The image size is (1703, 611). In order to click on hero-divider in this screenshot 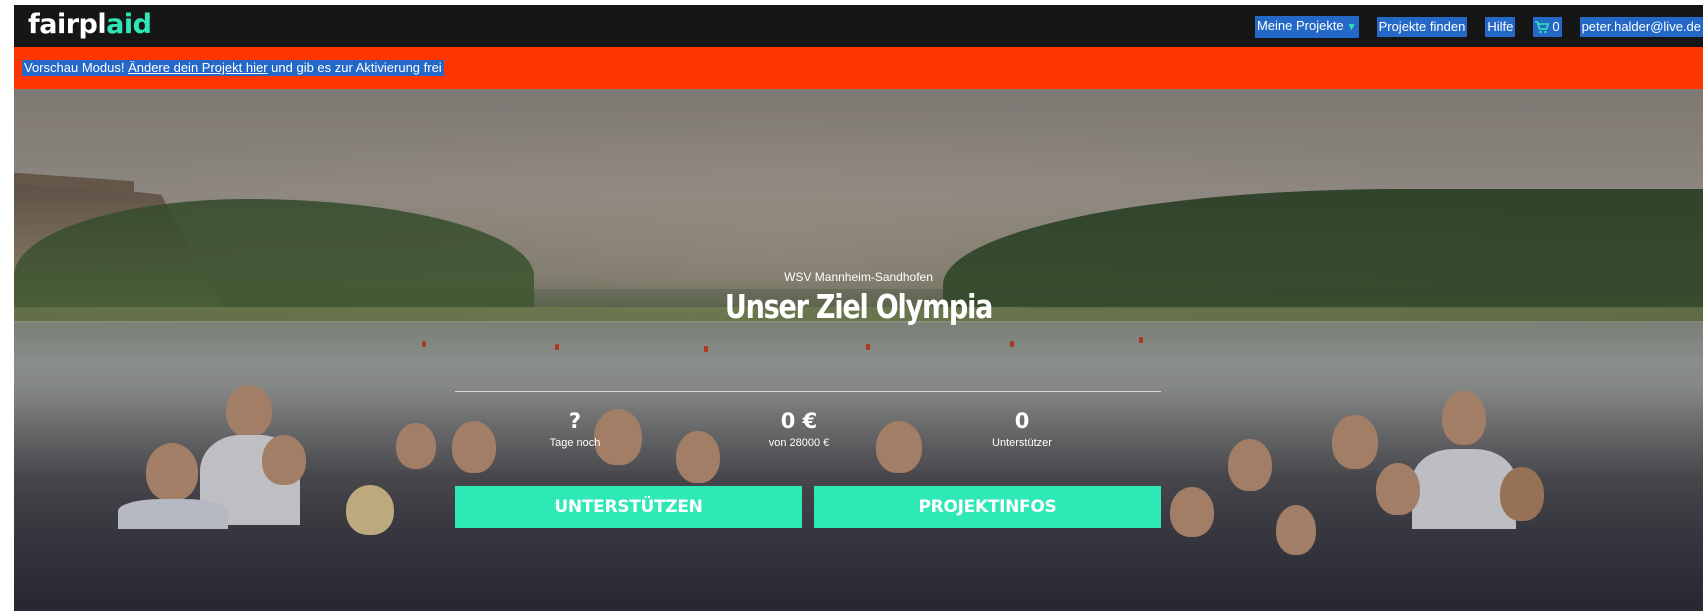, I will do `click(808, 391)`.